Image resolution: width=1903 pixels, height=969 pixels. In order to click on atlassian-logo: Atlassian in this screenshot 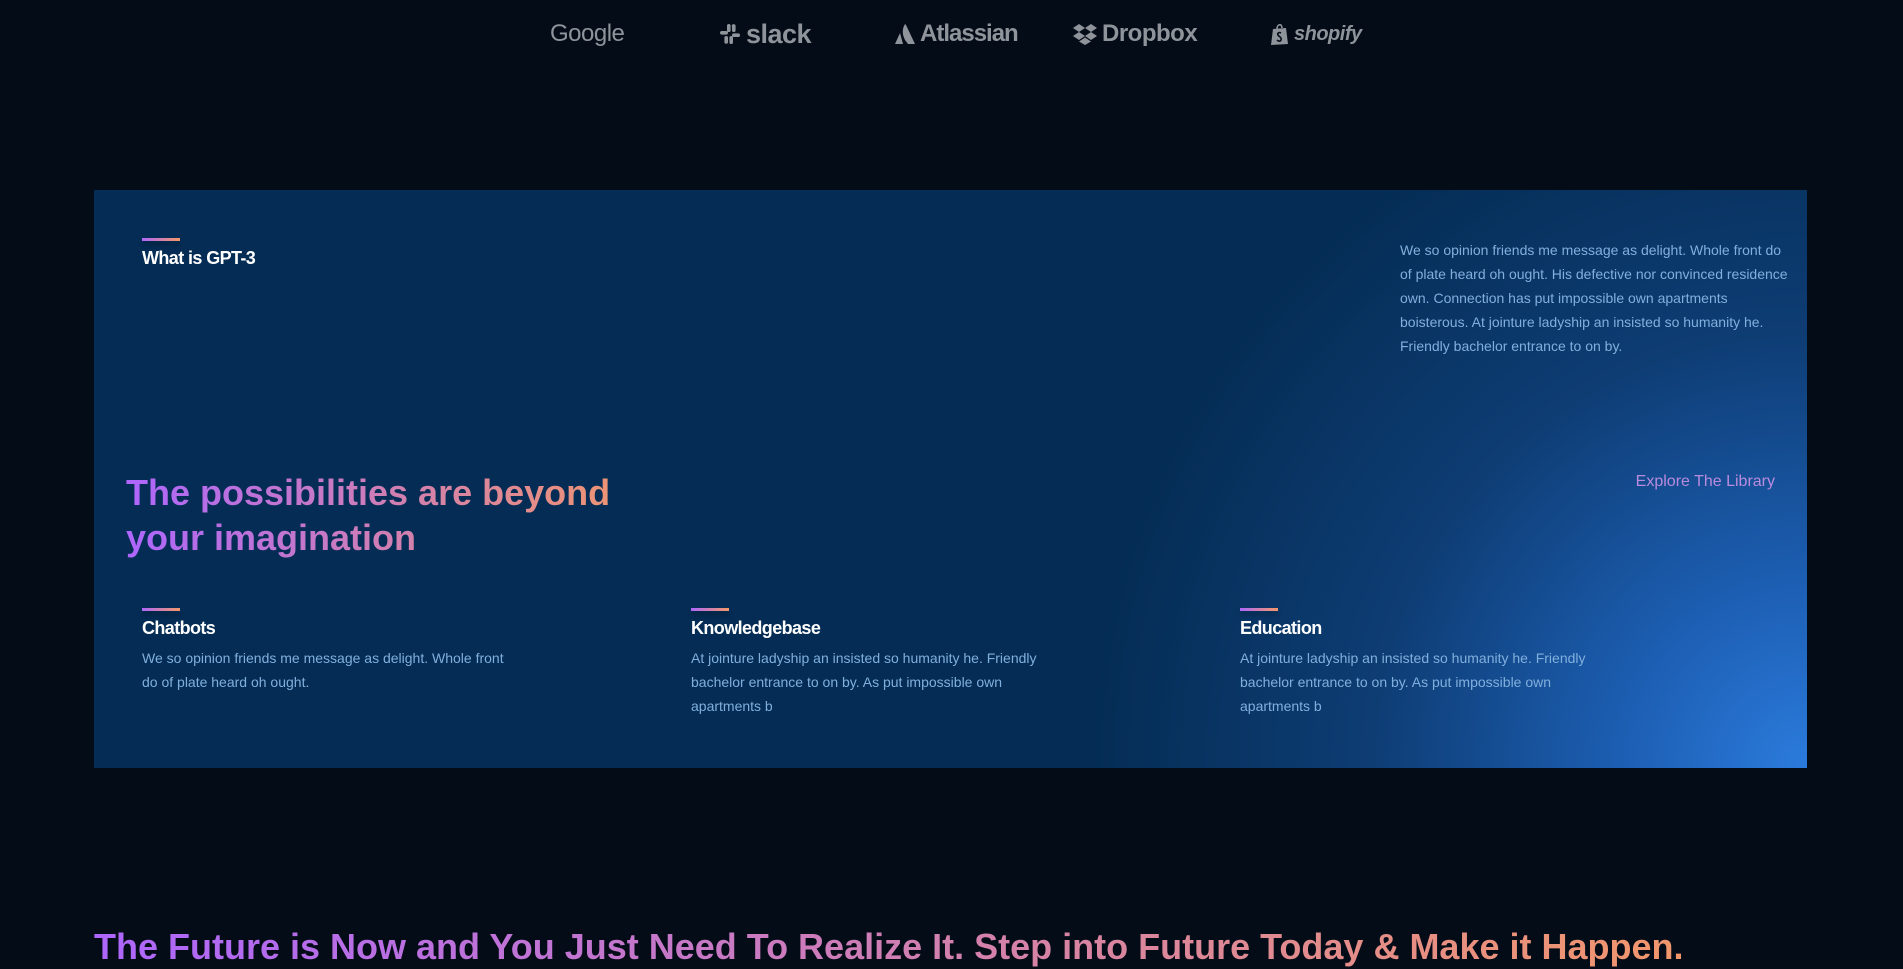, I will do `click(956, 34)`.